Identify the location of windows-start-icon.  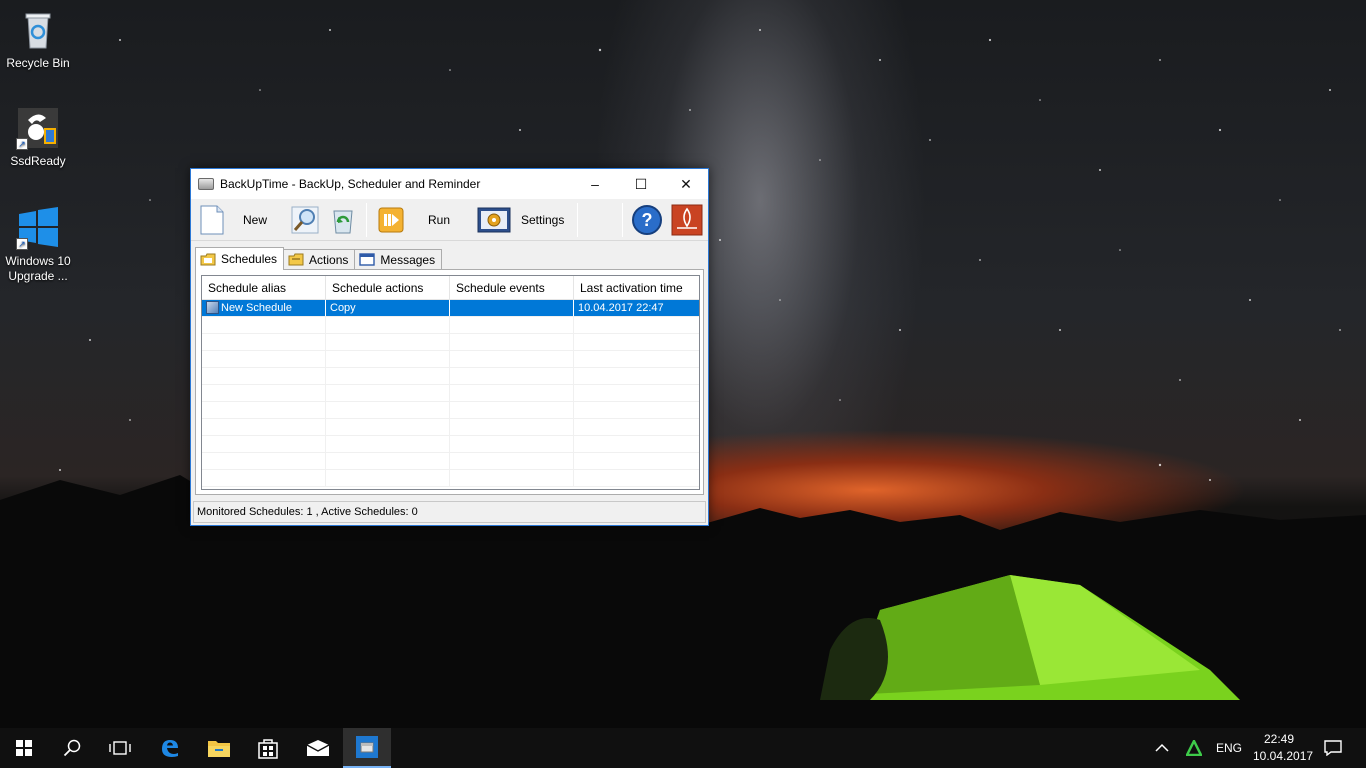
(24, 748).